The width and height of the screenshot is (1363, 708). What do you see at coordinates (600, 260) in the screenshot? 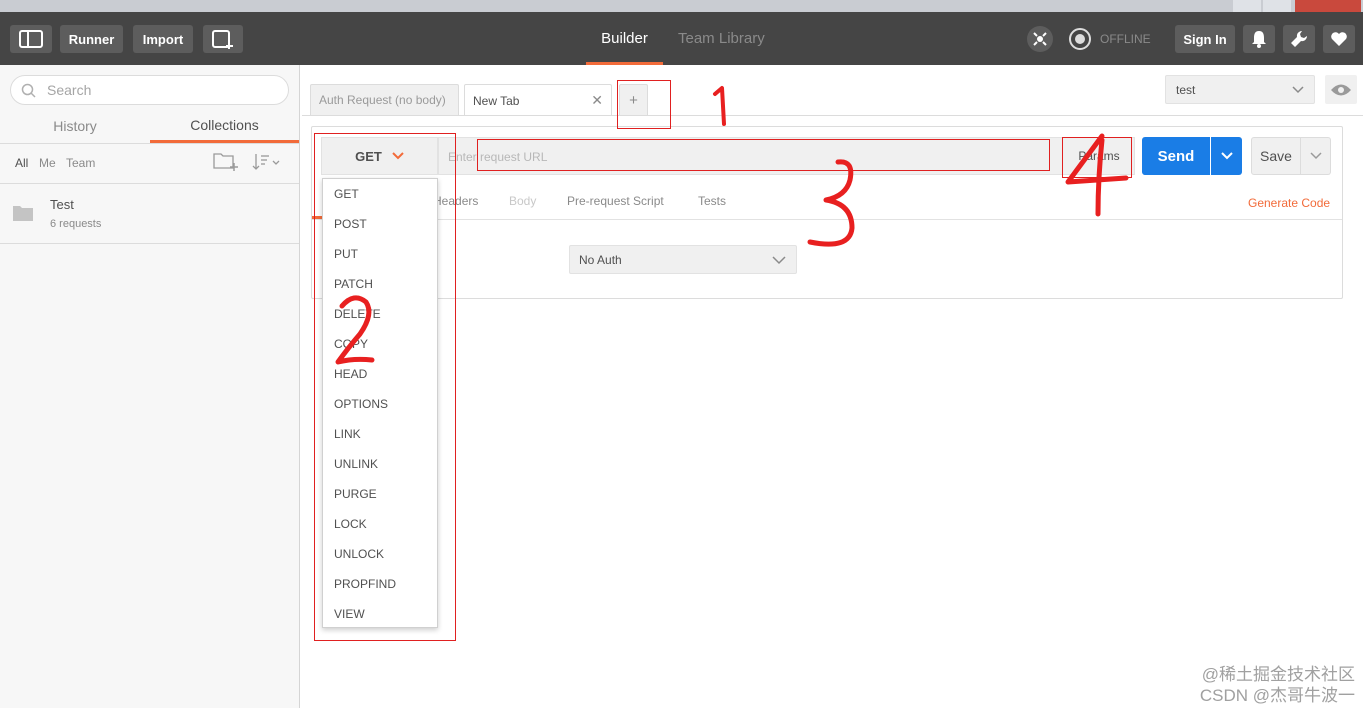
I see `auth-type-value: No Auth` at bounding box center [600, 260].